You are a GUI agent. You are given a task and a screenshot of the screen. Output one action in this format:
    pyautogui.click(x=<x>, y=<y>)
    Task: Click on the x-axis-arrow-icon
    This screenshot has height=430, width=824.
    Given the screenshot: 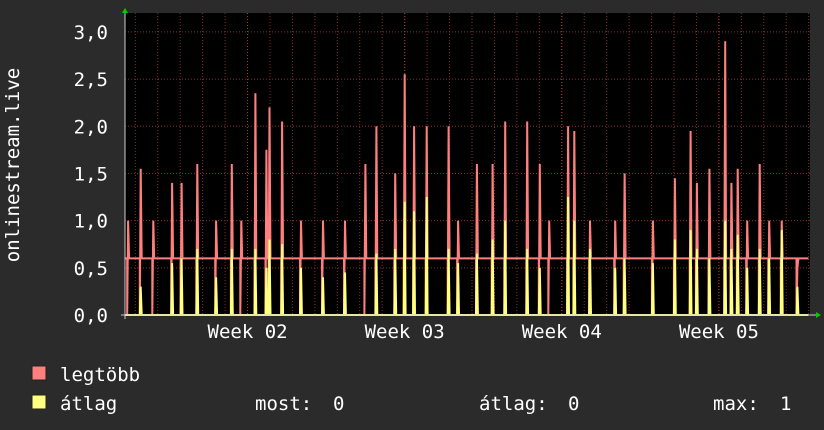 What is the action you would take?
    pyautogui.click(x=818, y=315)
    